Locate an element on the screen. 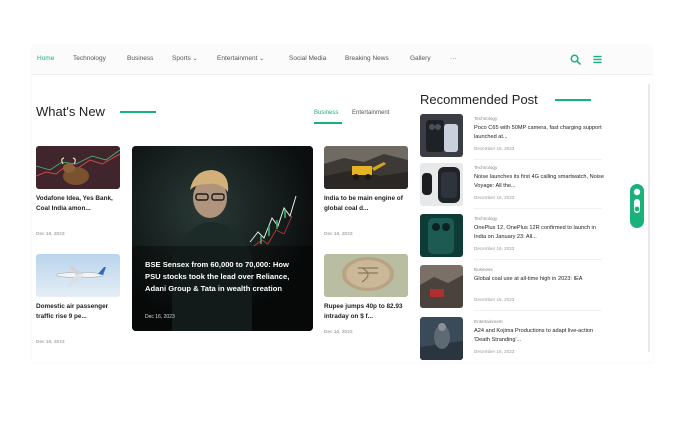 The height and width of the screenshot is (435, 692). tab-entertainment: Entertainment is located at coordinates (370, 113).